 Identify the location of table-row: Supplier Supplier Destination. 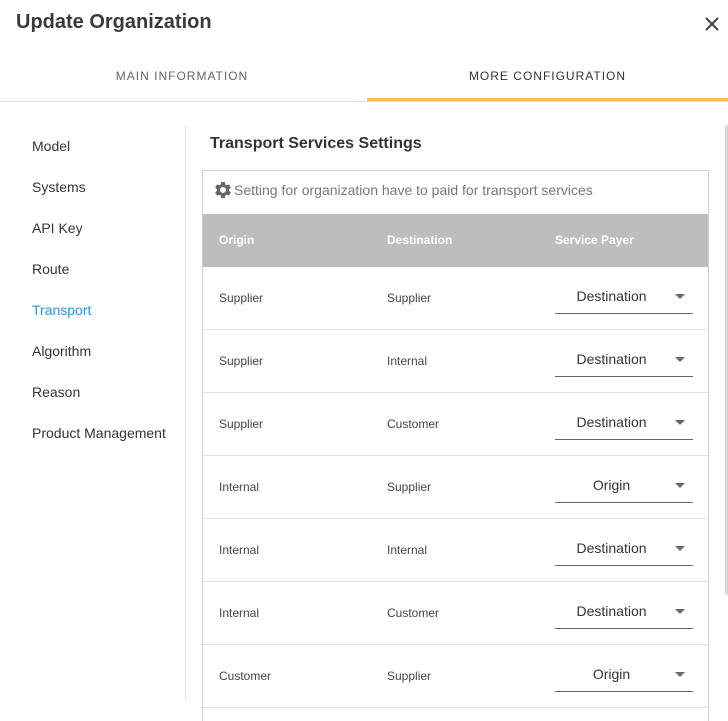
(455, 298).